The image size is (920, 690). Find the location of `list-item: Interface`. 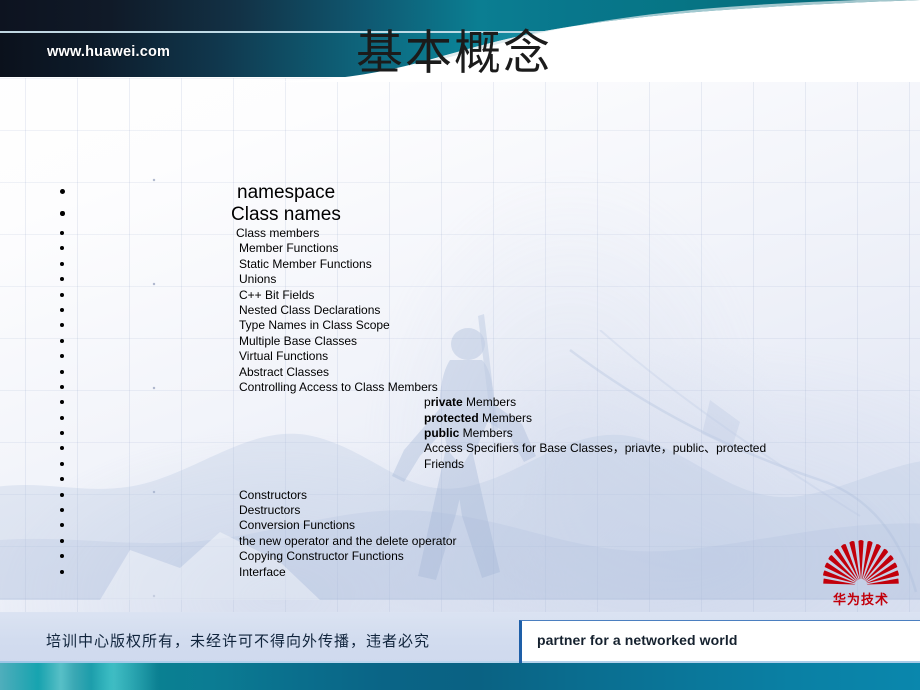

list-item: Interface is located at coordinates (460, 572).